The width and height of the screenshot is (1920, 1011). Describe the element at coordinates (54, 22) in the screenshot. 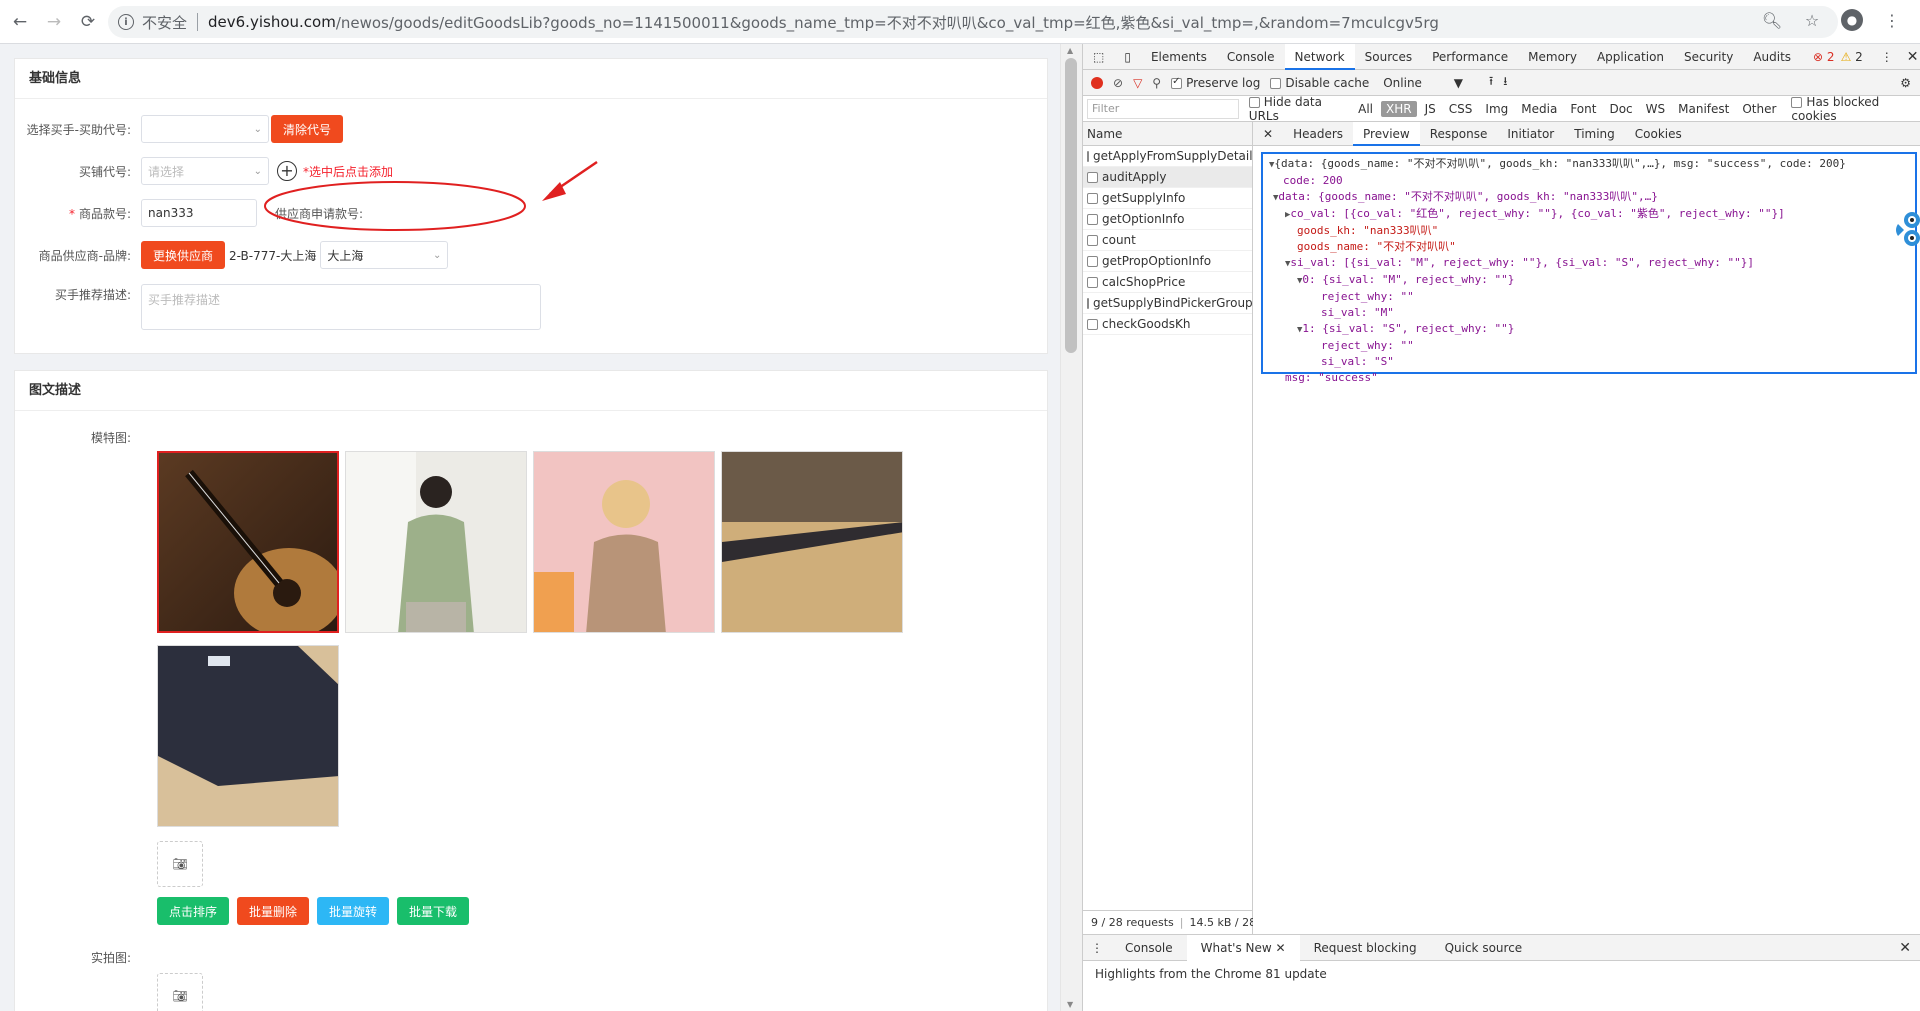

I see `forward-icon: →` at that location.